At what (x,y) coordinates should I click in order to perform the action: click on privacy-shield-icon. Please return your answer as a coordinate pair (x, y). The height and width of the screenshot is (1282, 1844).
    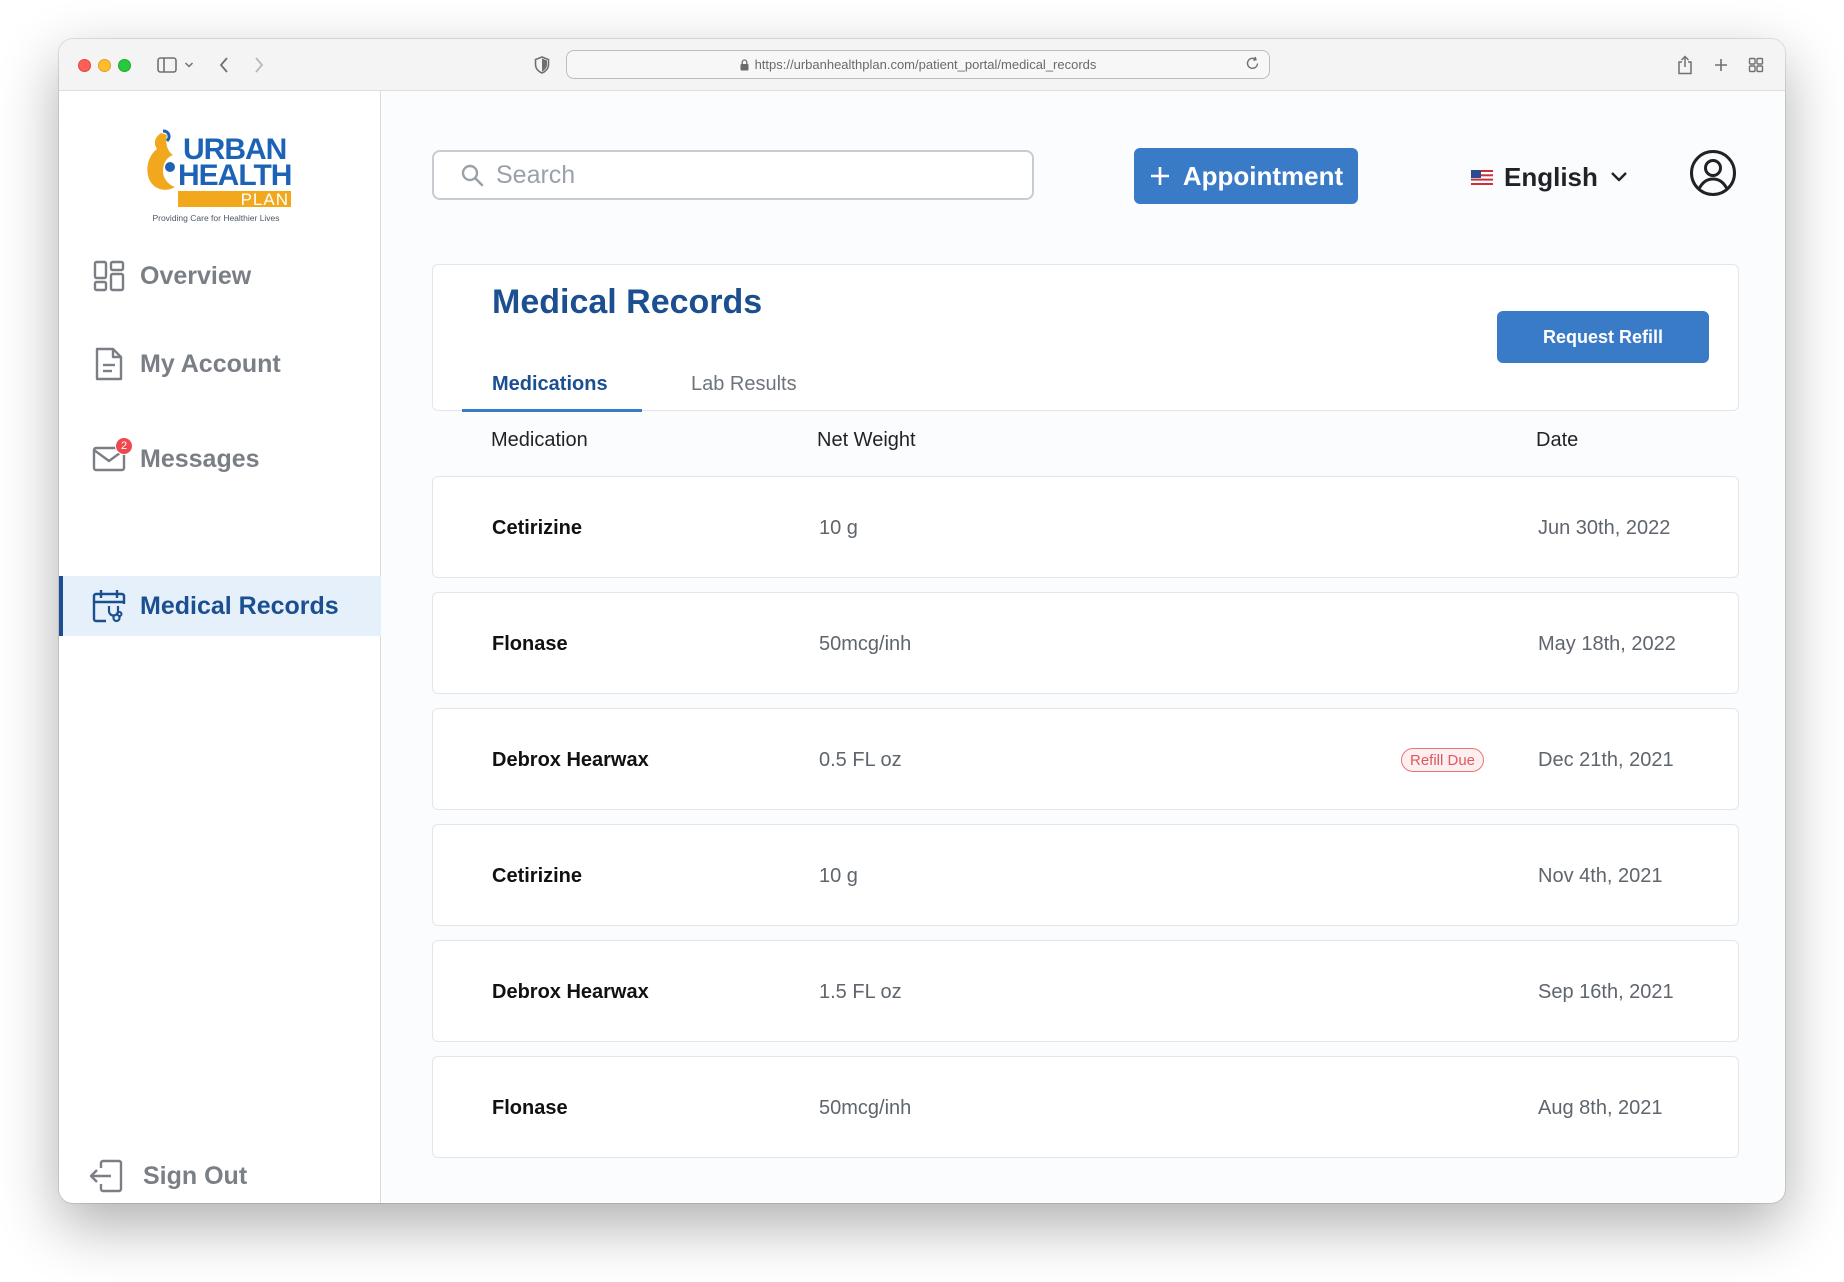
    Looking at the image, I should click on (542, 65).